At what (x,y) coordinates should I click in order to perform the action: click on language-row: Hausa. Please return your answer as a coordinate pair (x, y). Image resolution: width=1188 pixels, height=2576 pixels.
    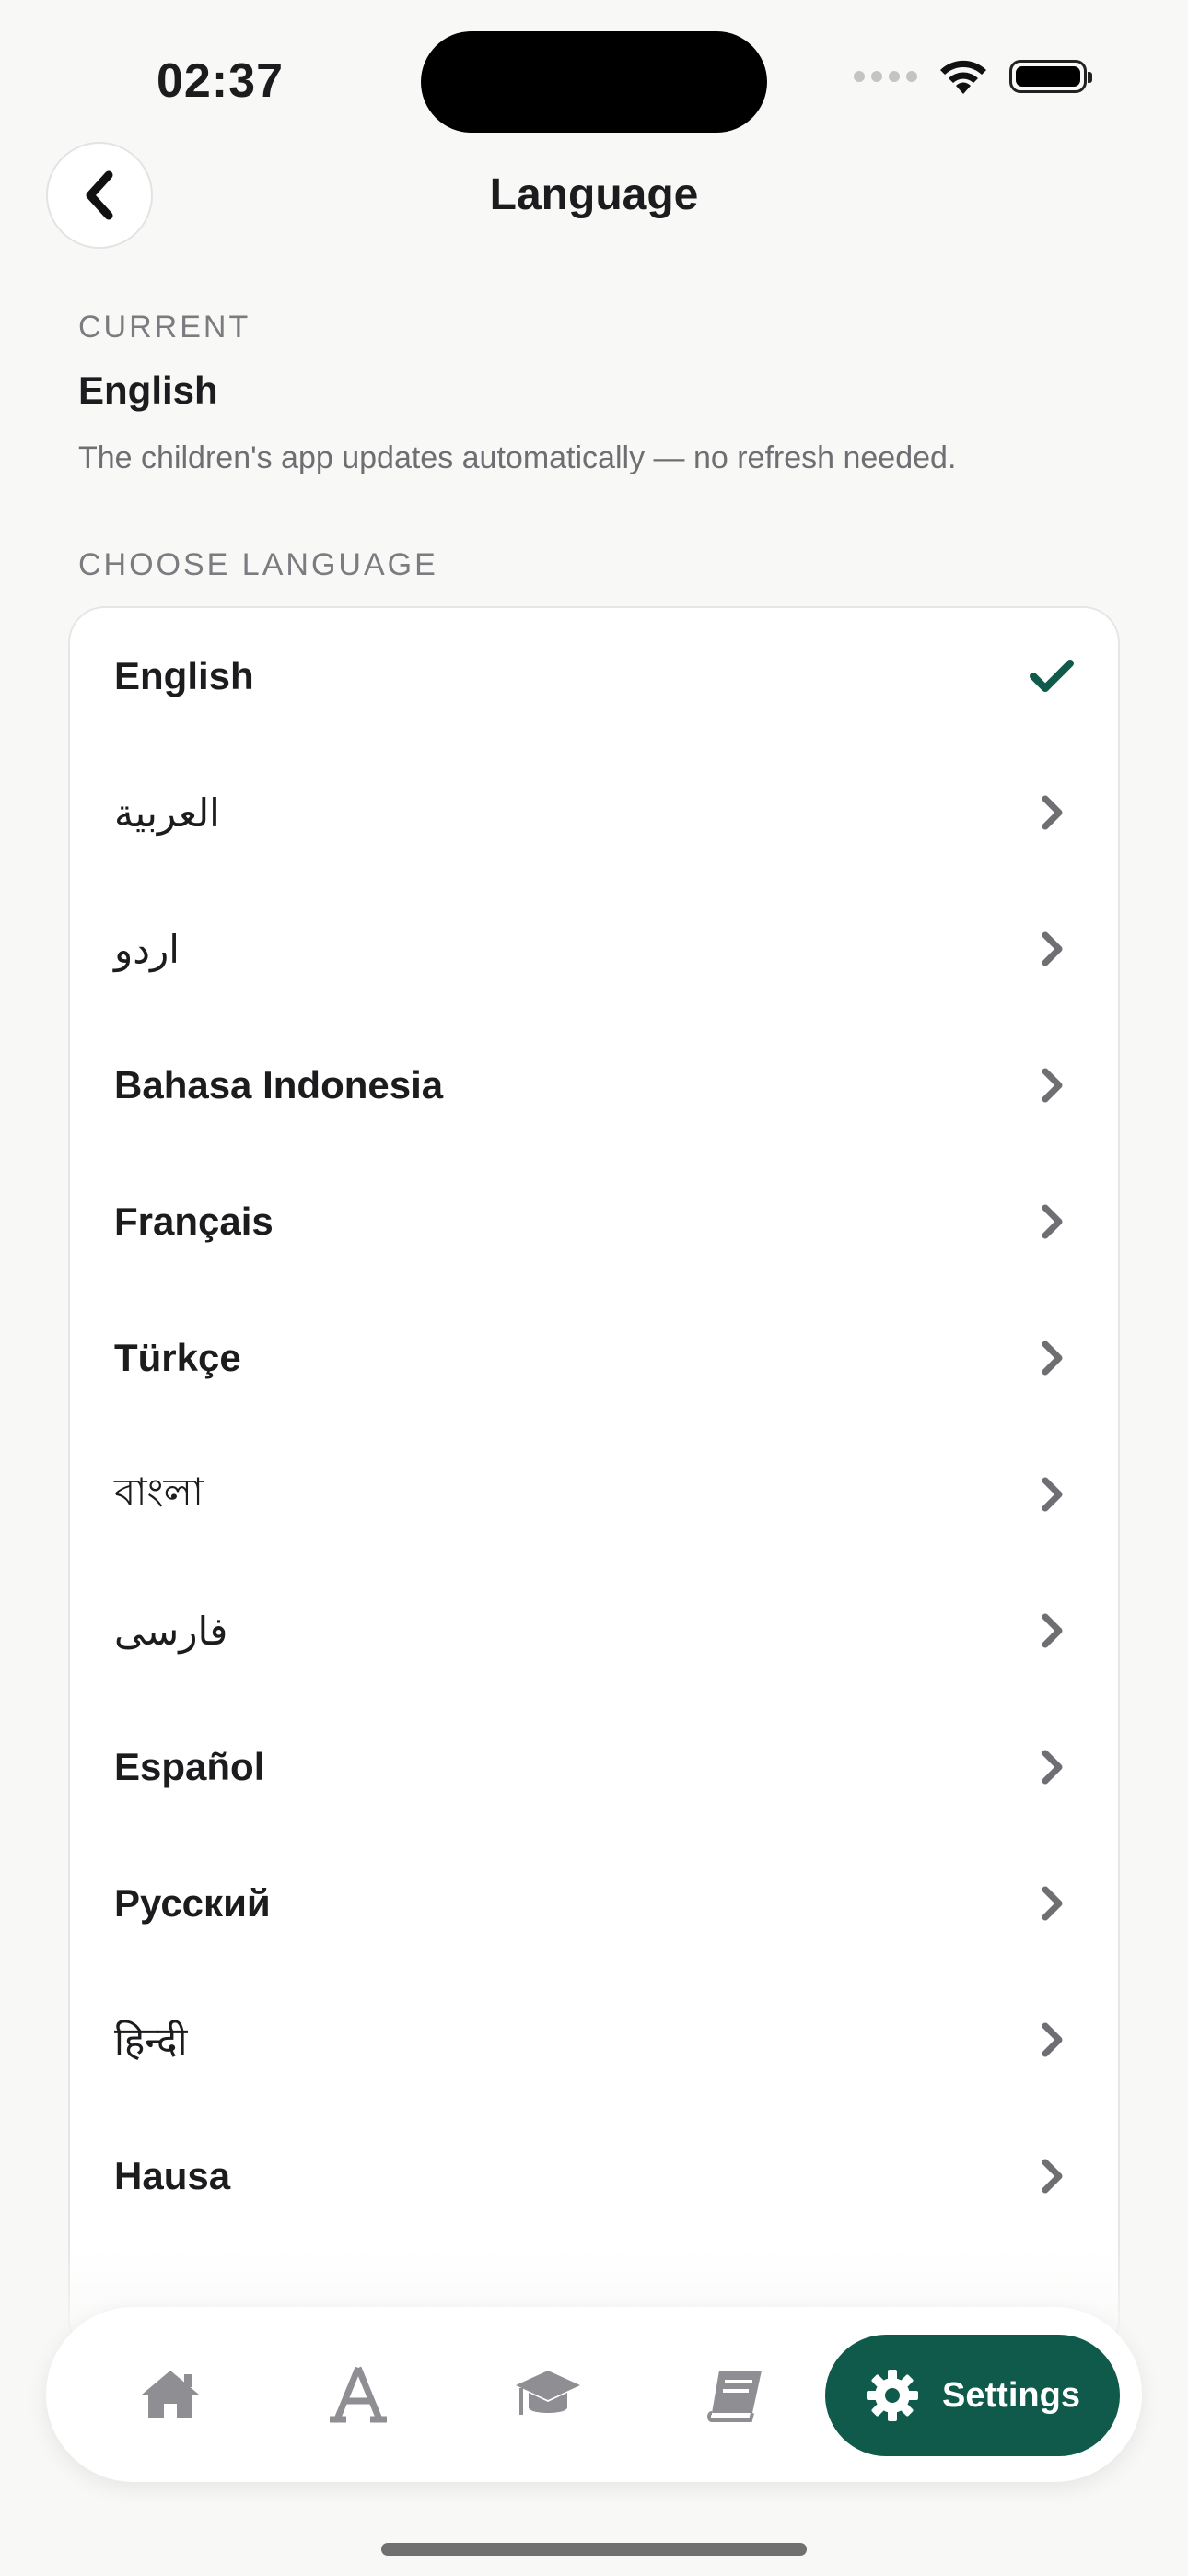
    Looking at the image, I should click on (594, 2176).